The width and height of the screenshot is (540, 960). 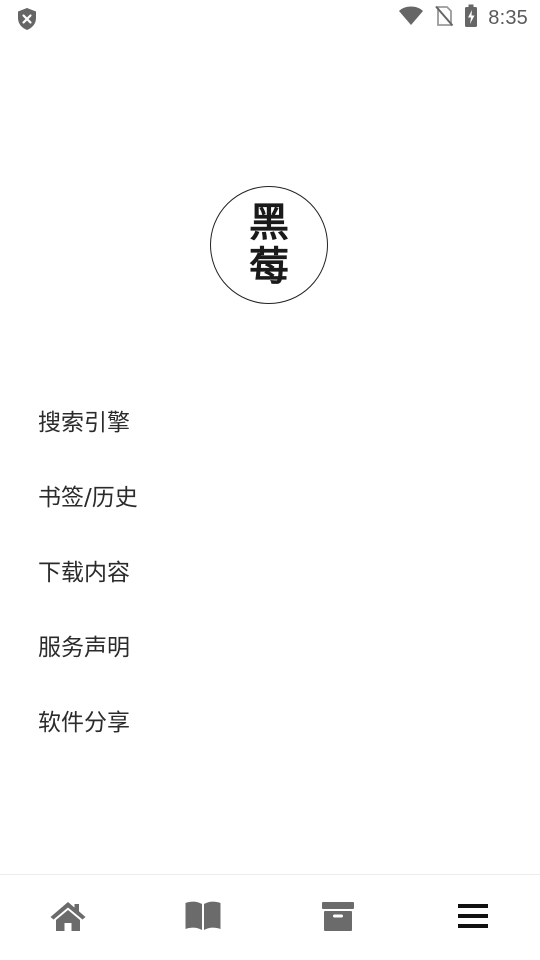 I want to click on status-bar: 8:35, so click(x=270, y=18).